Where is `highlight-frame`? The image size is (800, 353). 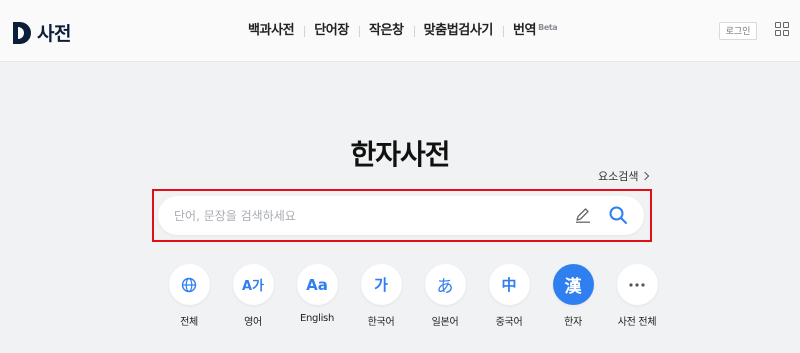 highlight-frame is located at coordinates (402, 215).